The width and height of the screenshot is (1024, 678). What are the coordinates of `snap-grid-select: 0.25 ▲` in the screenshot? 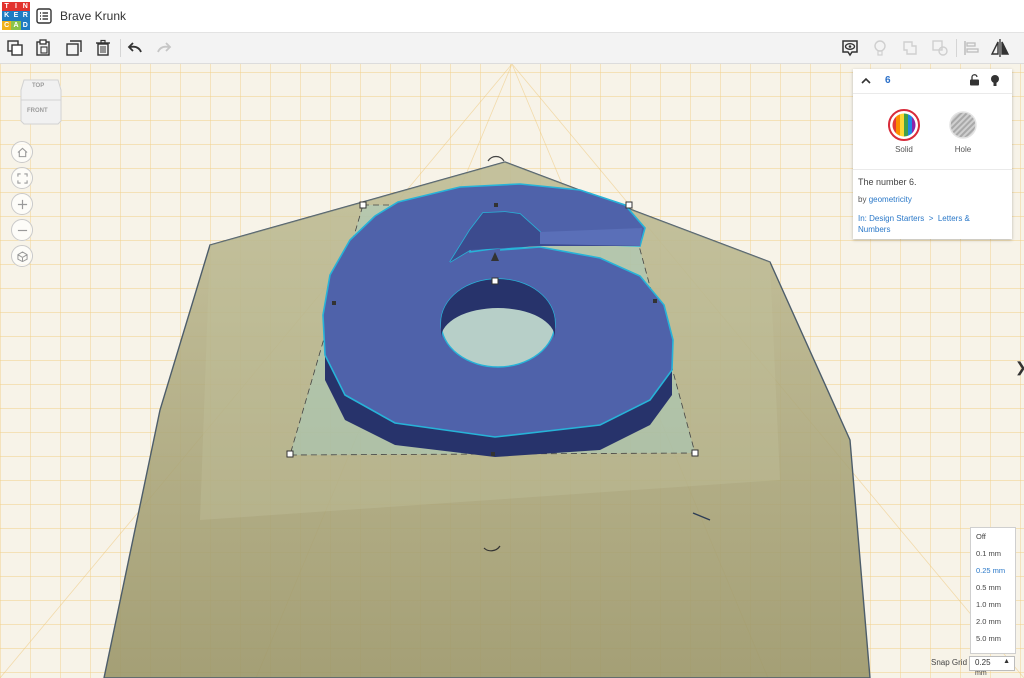 It's located at (992, 663).